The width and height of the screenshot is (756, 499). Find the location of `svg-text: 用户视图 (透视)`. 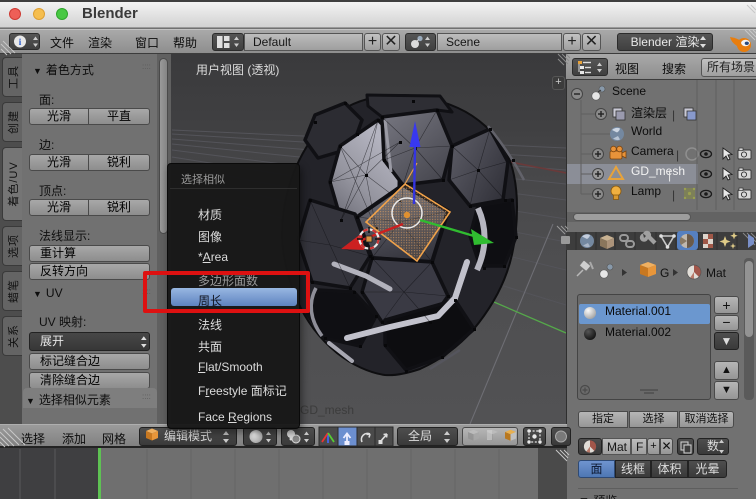

svg-text: 用户视图 (透视) is located at coordinates (237, 69).